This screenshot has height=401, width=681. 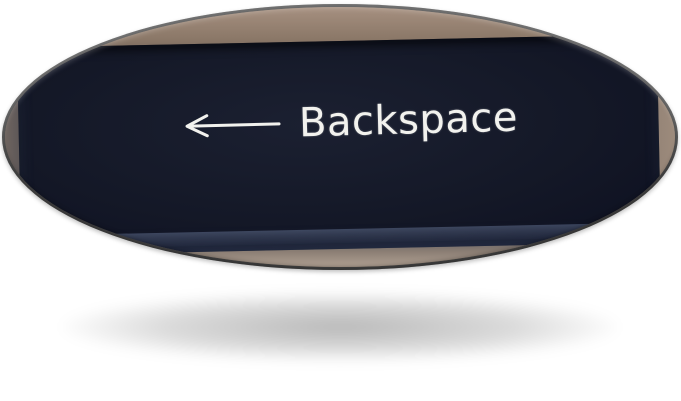 What do you see at coordinates (340, 327) in the screenshot?
I see `drop-shadow` at bounding box center [340, 327].